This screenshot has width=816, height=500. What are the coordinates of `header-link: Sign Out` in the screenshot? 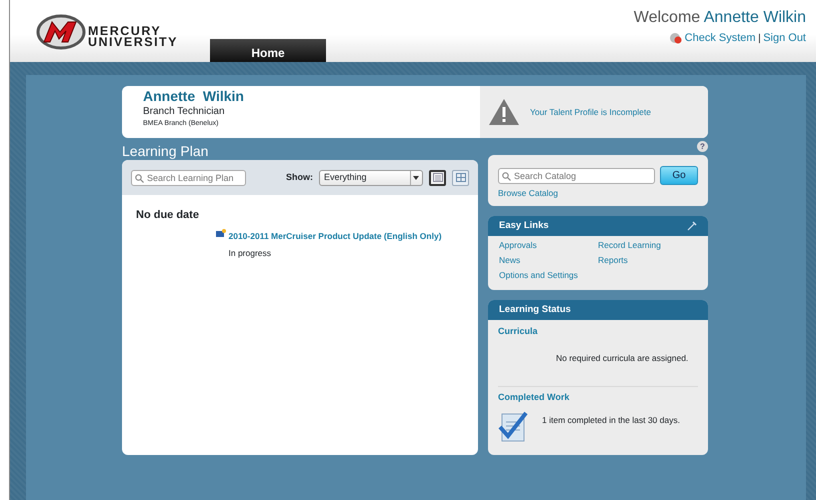 It's located at (784, 38).